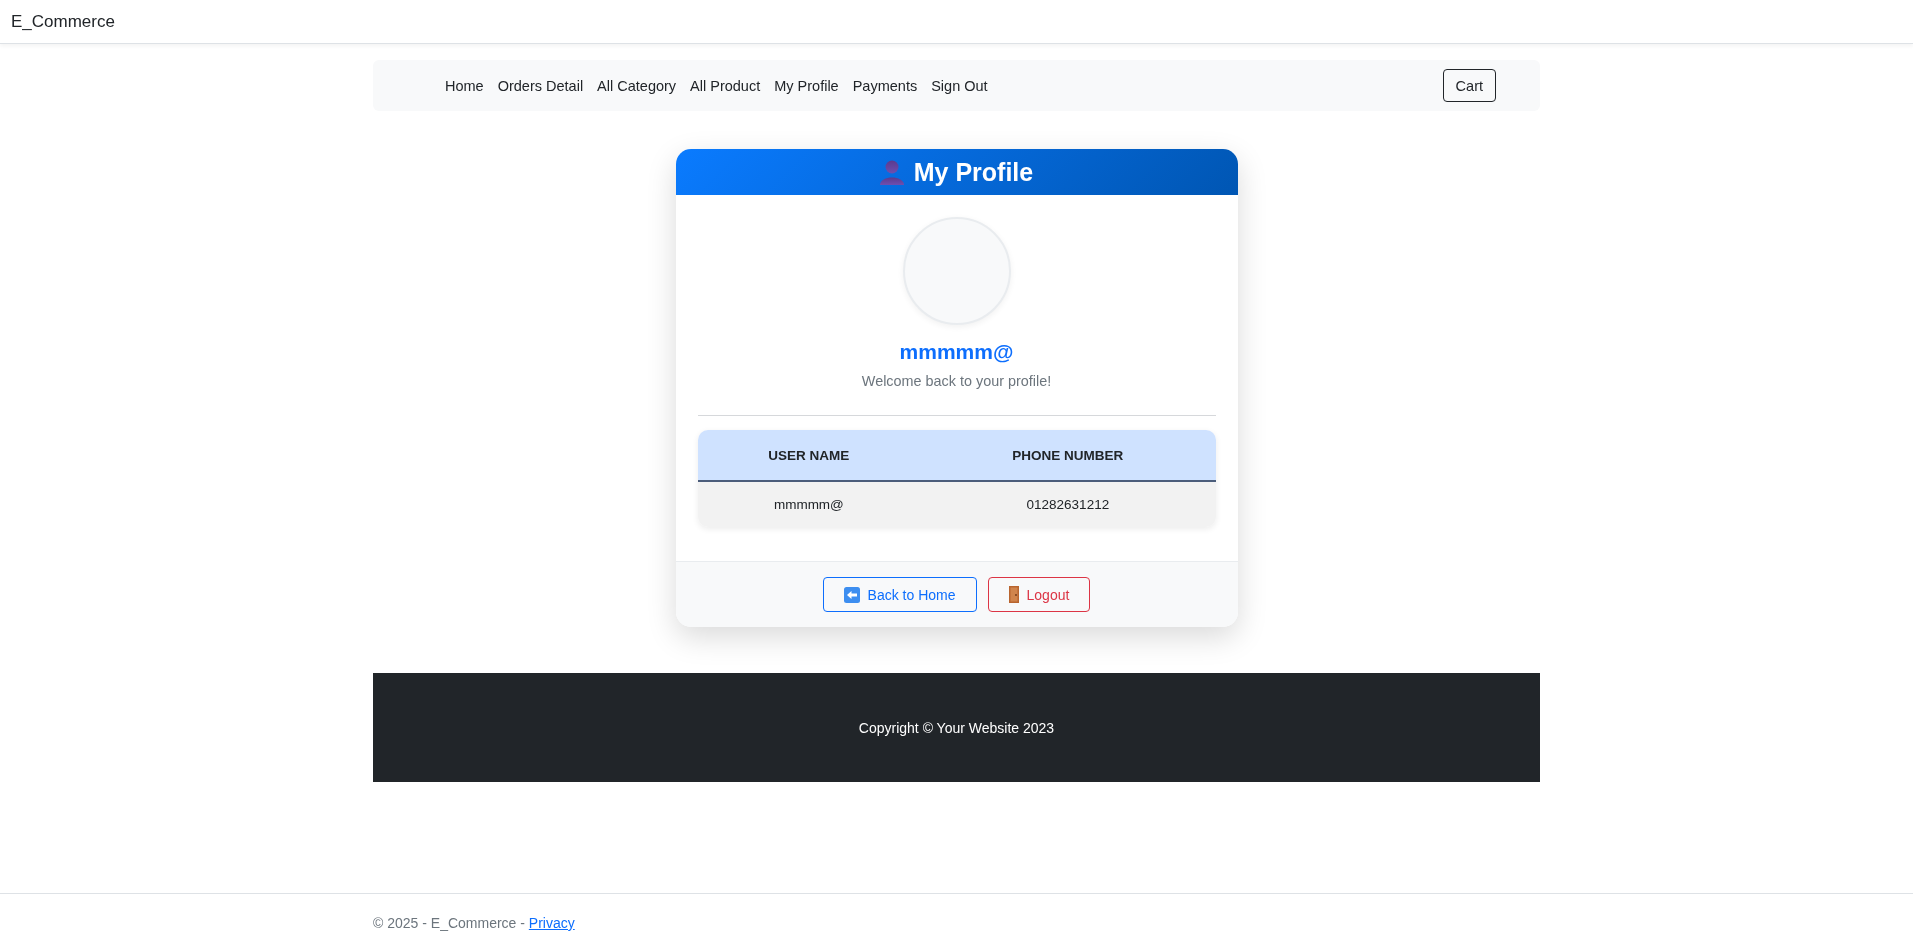  I want to click on privacy-link: Privacy, so click(551, 922).